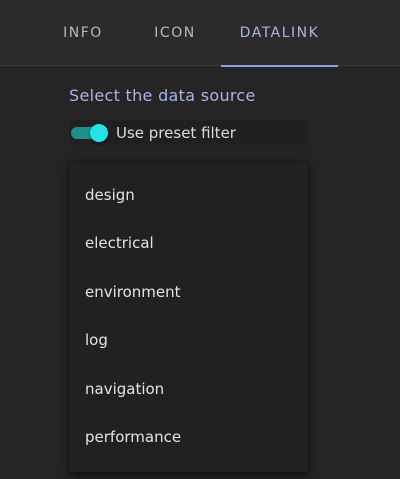 Image resolution: width=400 pixels, height=479 pixels. Describe the element at coordinates (188, 389) in the screenshot. I see `data-source-option-navigation: navigation` at that location.